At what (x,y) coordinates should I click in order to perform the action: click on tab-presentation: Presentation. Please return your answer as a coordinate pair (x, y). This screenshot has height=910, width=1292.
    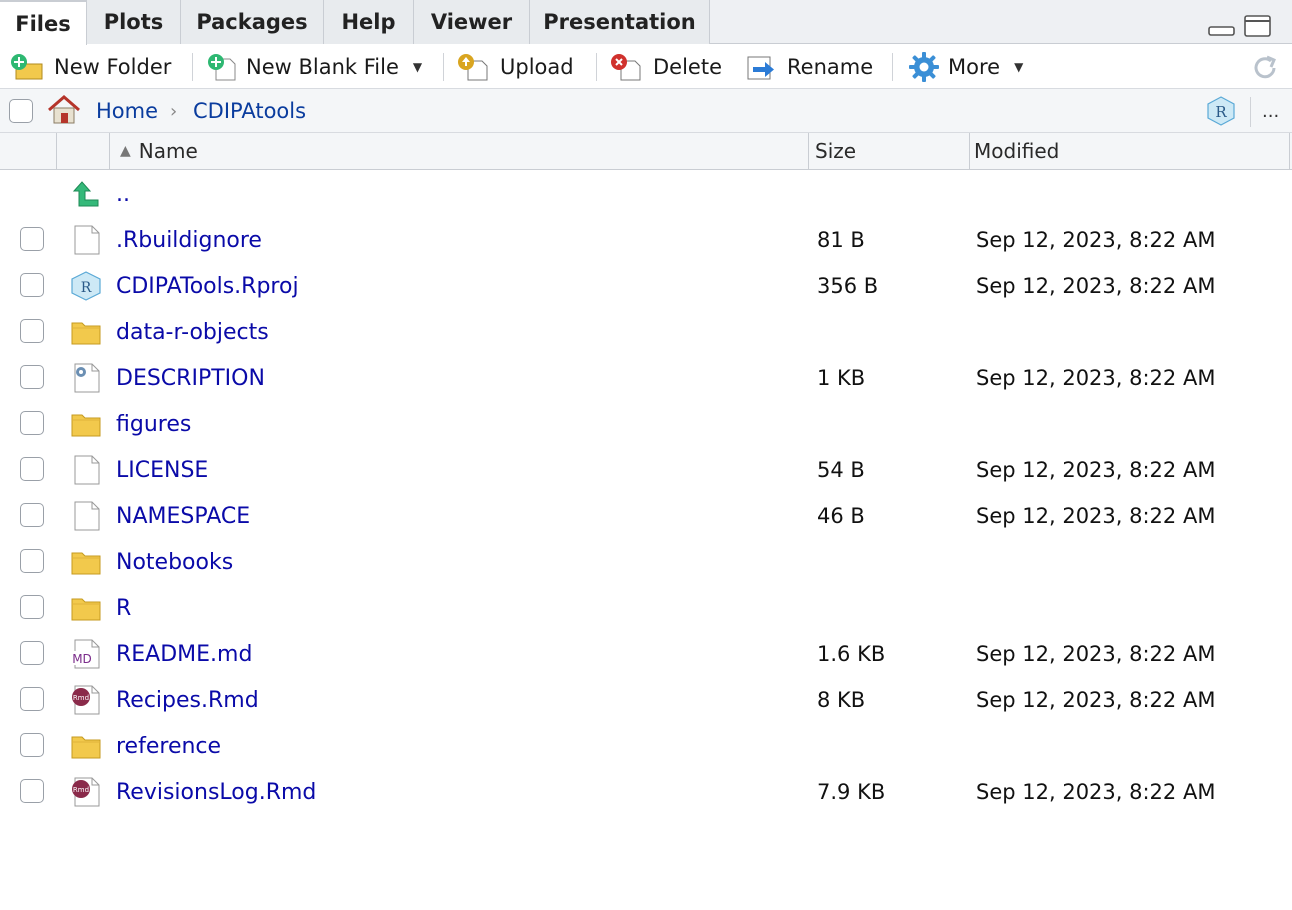
    Looking at the image, I should click on (620, 22).